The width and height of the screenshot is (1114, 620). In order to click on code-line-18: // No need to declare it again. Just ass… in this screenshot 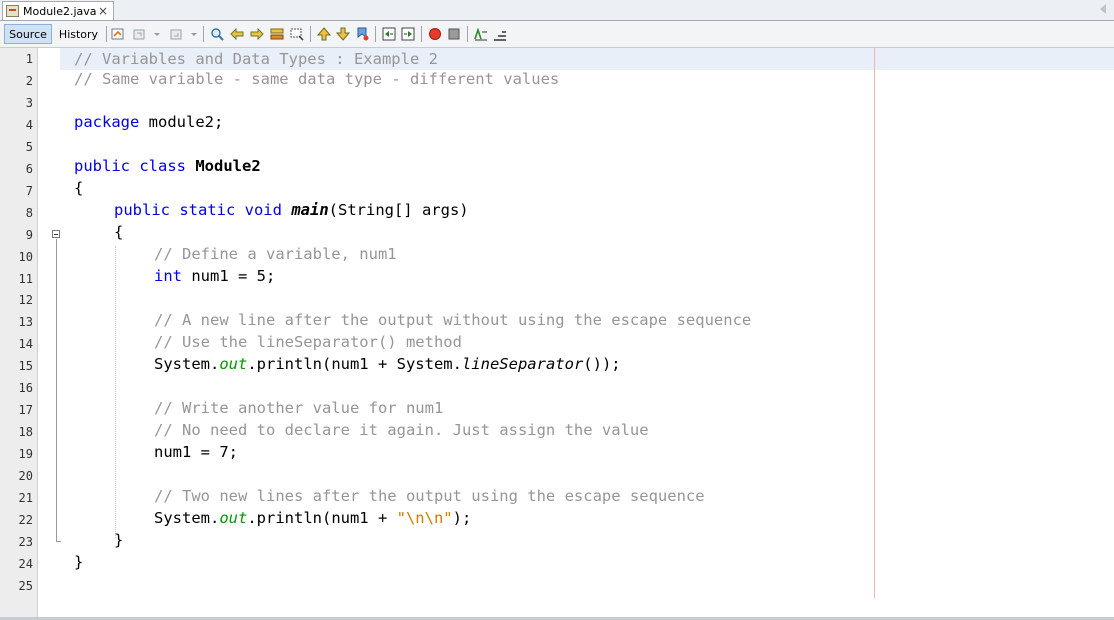, I will do `click(401, 430)`.